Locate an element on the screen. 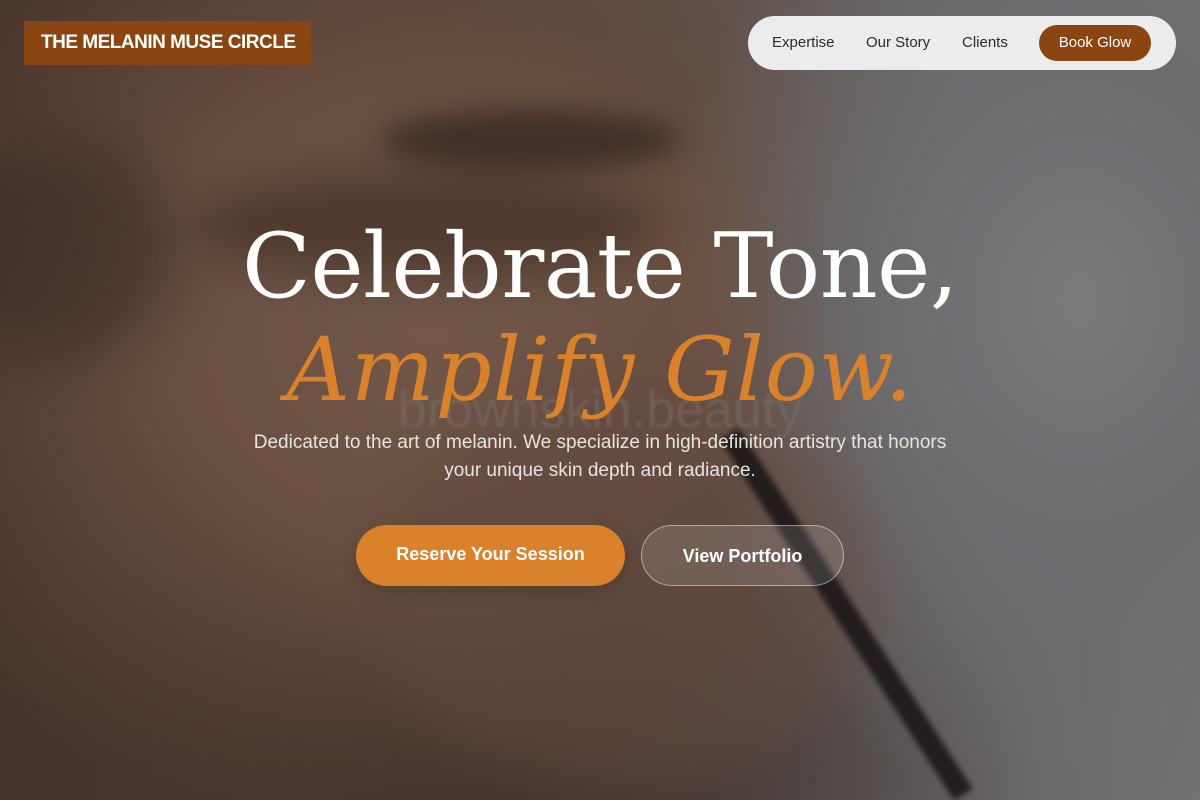 The width and height of the screenshot is (1200, 800). hero-headline-line-2: Amplify Glow. is located at coordinates (600, 369).